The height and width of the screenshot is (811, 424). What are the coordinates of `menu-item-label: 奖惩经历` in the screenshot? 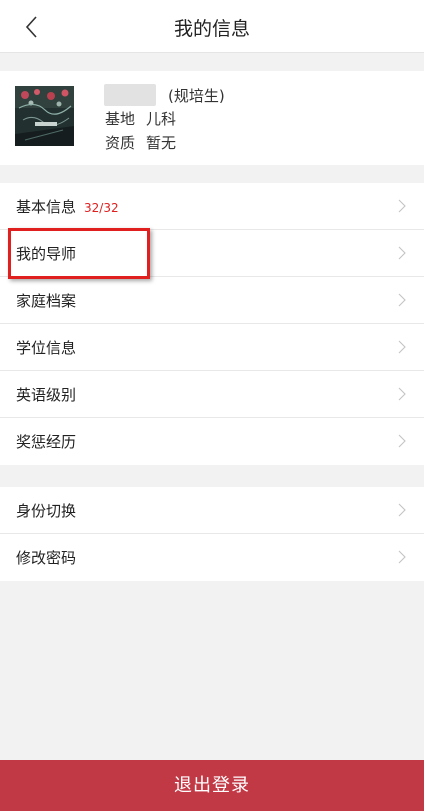 It's located at (46, 442).